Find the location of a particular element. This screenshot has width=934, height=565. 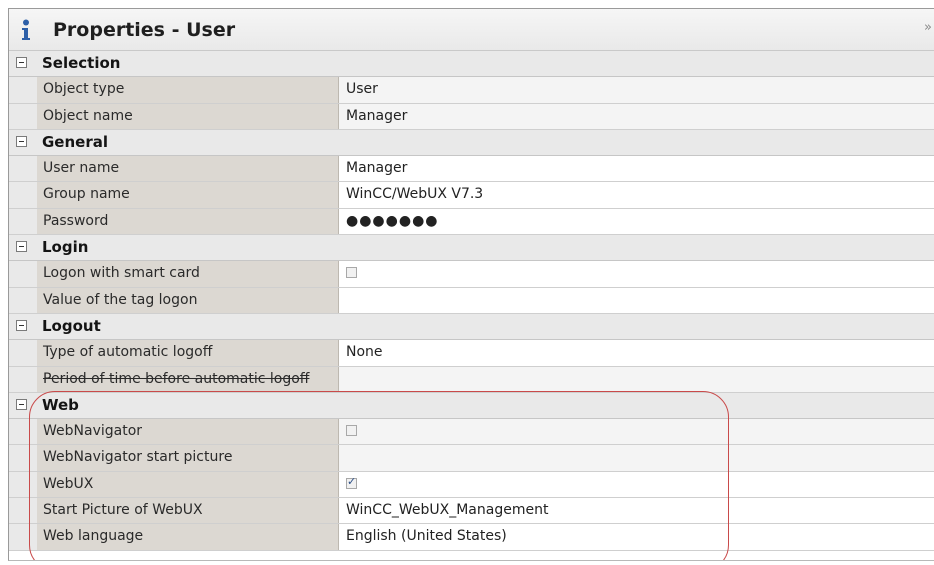

property-name: Object name is located at coordinates (188, 116).